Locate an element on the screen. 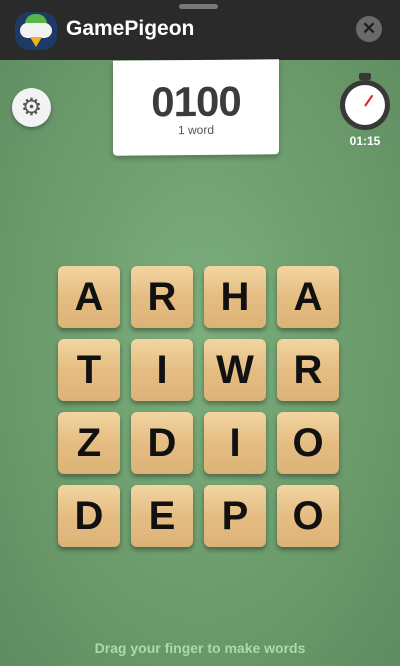 The image size is (400, 666). sheet-grabber is located at coordinates (198, 6).